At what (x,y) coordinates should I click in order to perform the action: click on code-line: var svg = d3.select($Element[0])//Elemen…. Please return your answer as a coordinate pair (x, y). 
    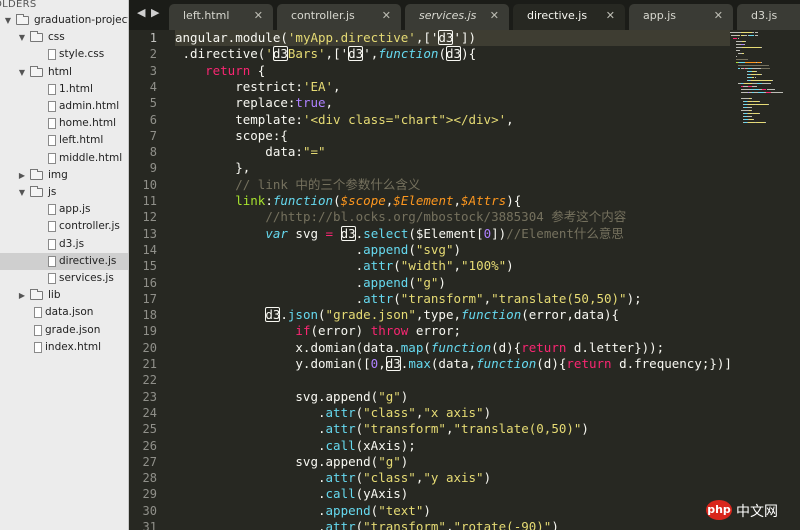
    Looking at the image, I should click on (399, 233).